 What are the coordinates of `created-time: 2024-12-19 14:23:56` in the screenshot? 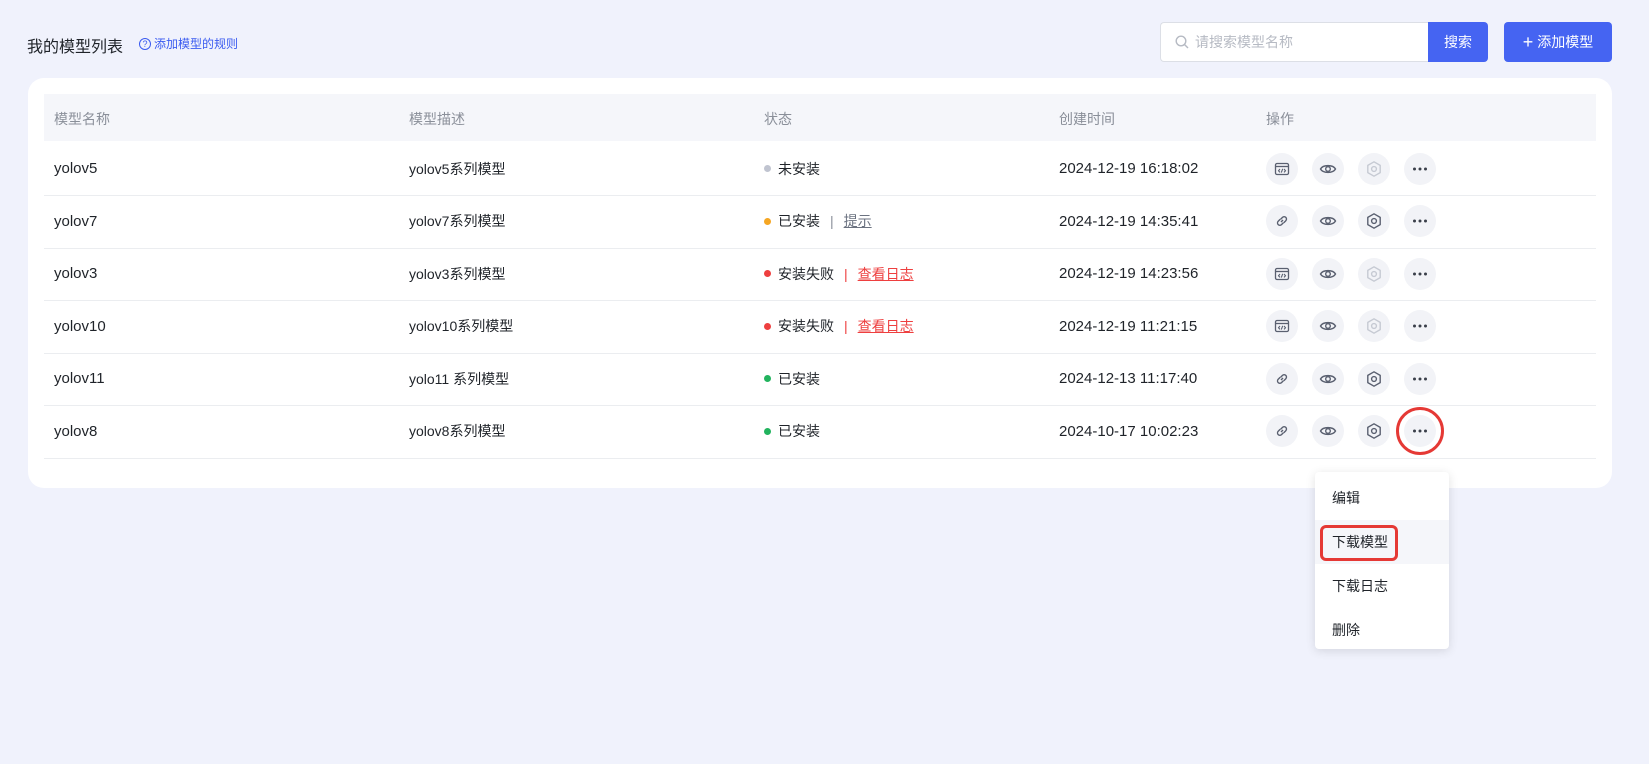 It's located at (1129, 273).